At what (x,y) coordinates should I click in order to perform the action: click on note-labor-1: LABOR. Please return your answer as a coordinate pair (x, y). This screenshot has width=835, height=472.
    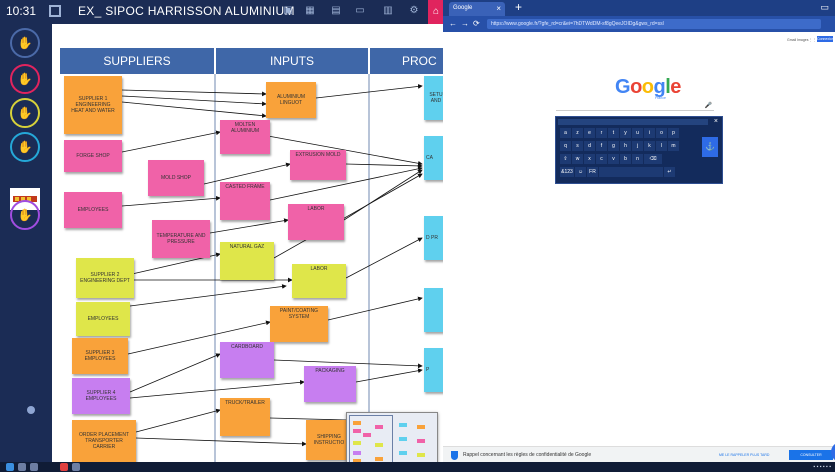
    Looking at the image, I should click on (316, 222).